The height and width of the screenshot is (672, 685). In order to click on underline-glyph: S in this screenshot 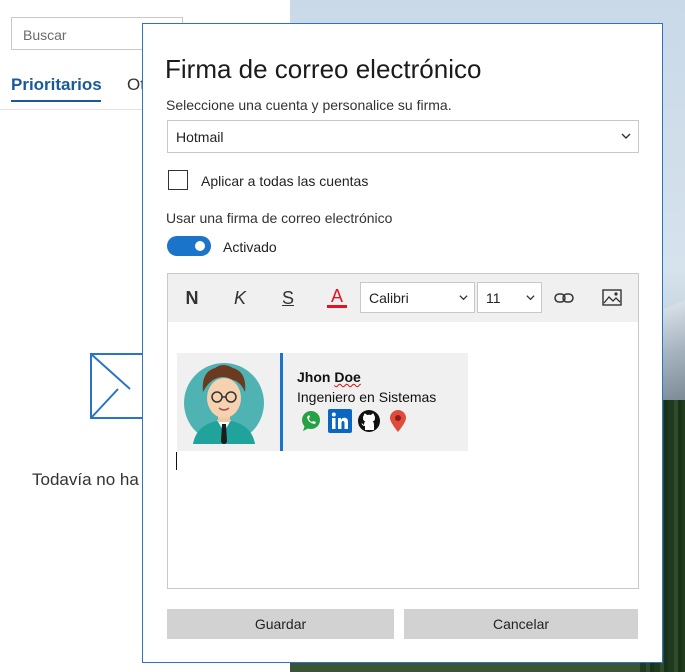, I will do `click(287, 297)`.